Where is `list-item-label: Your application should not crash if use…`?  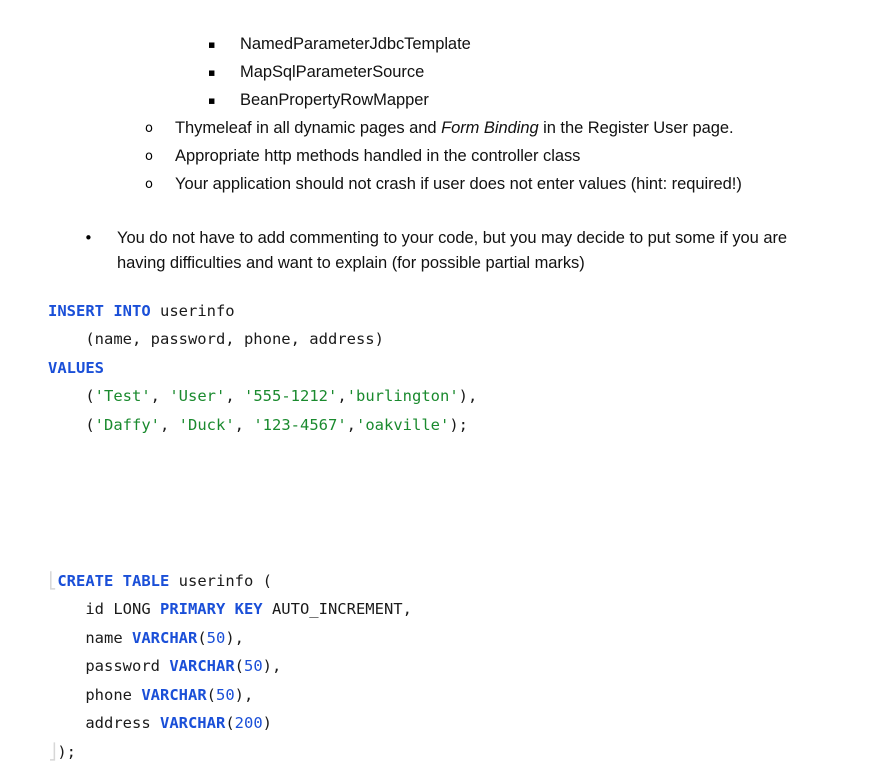
list-item-label: Your application should not crash if use… is located at coordinates (458, 184).